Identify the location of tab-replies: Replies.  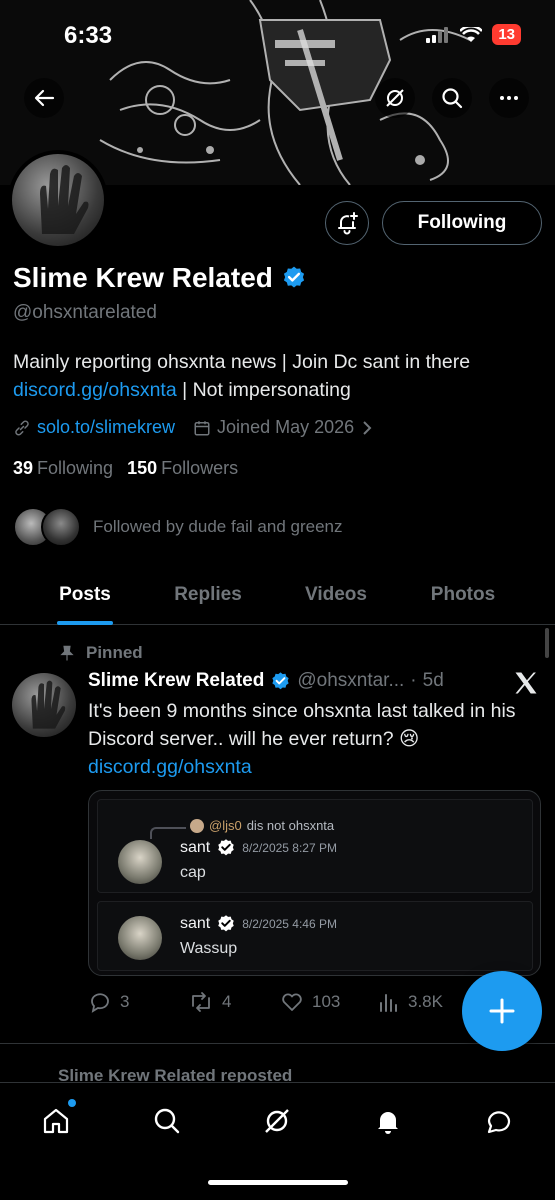
(208, 595).